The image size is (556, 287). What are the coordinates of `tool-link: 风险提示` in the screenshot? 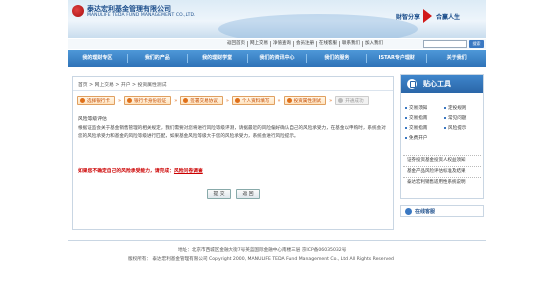 It's located at (461, 128).